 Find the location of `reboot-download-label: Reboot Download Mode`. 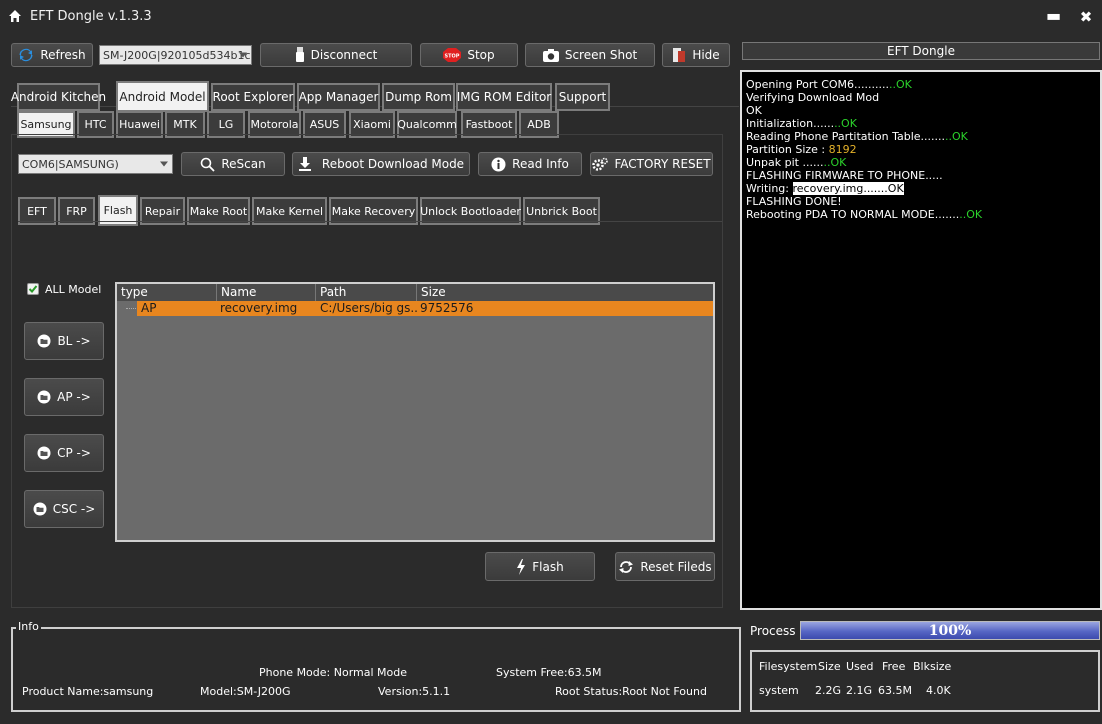

reboot-download-label: Reboot Download Mode is located at coordinates (393, 164).